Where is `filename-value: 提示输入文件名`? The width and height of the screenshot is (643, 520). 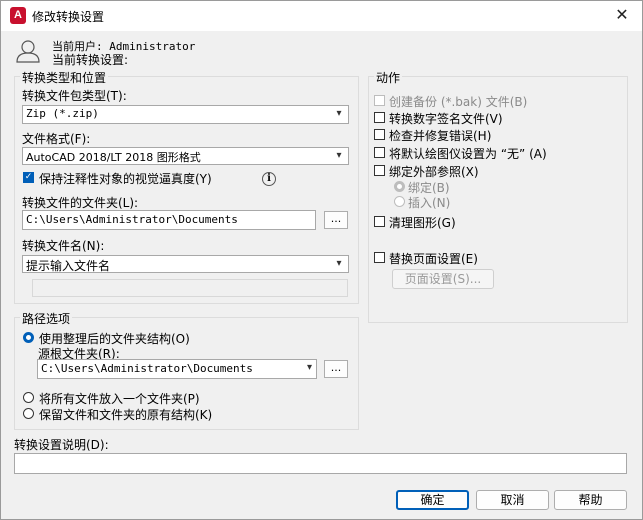
filename-value: 提示输入文件名 is located at coordinates (68, 266).